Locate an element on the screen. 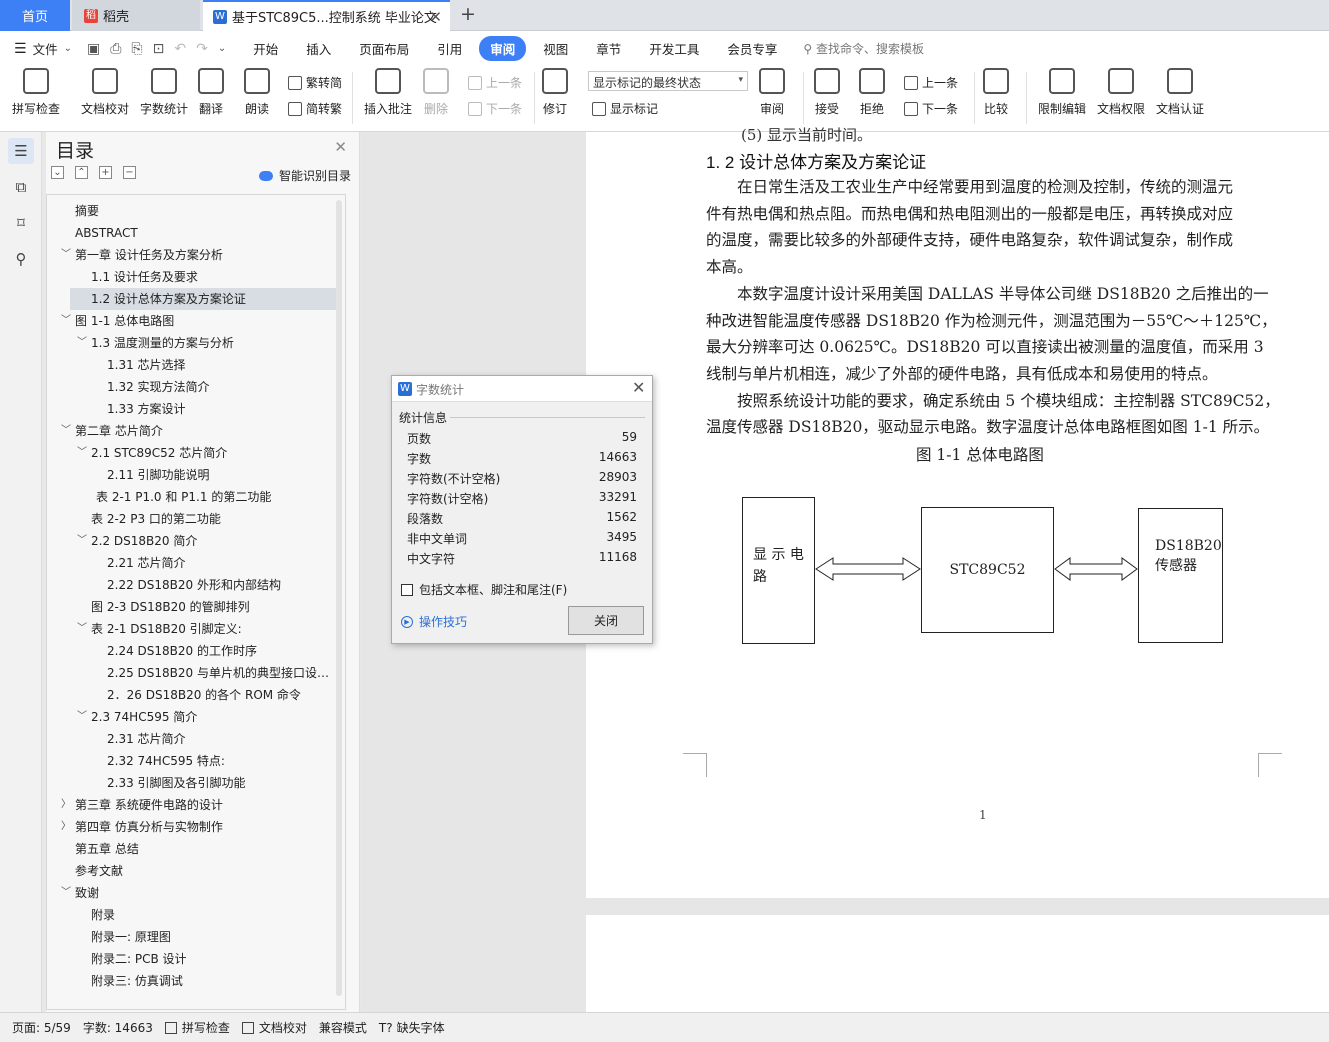 Image resolution: width=1329 pixels, height=1042 pixels. menu-tab: 视图 is located at coordinates (555, 48).